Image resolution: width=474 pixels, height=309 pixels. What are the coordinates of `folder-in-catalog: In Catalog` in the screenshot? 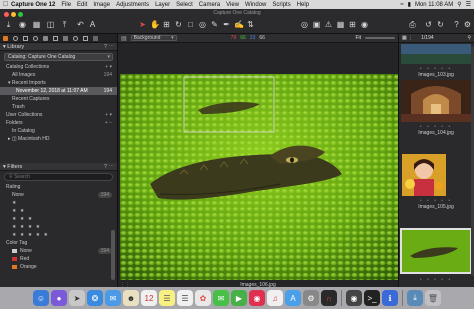 It's located at (58, 131).